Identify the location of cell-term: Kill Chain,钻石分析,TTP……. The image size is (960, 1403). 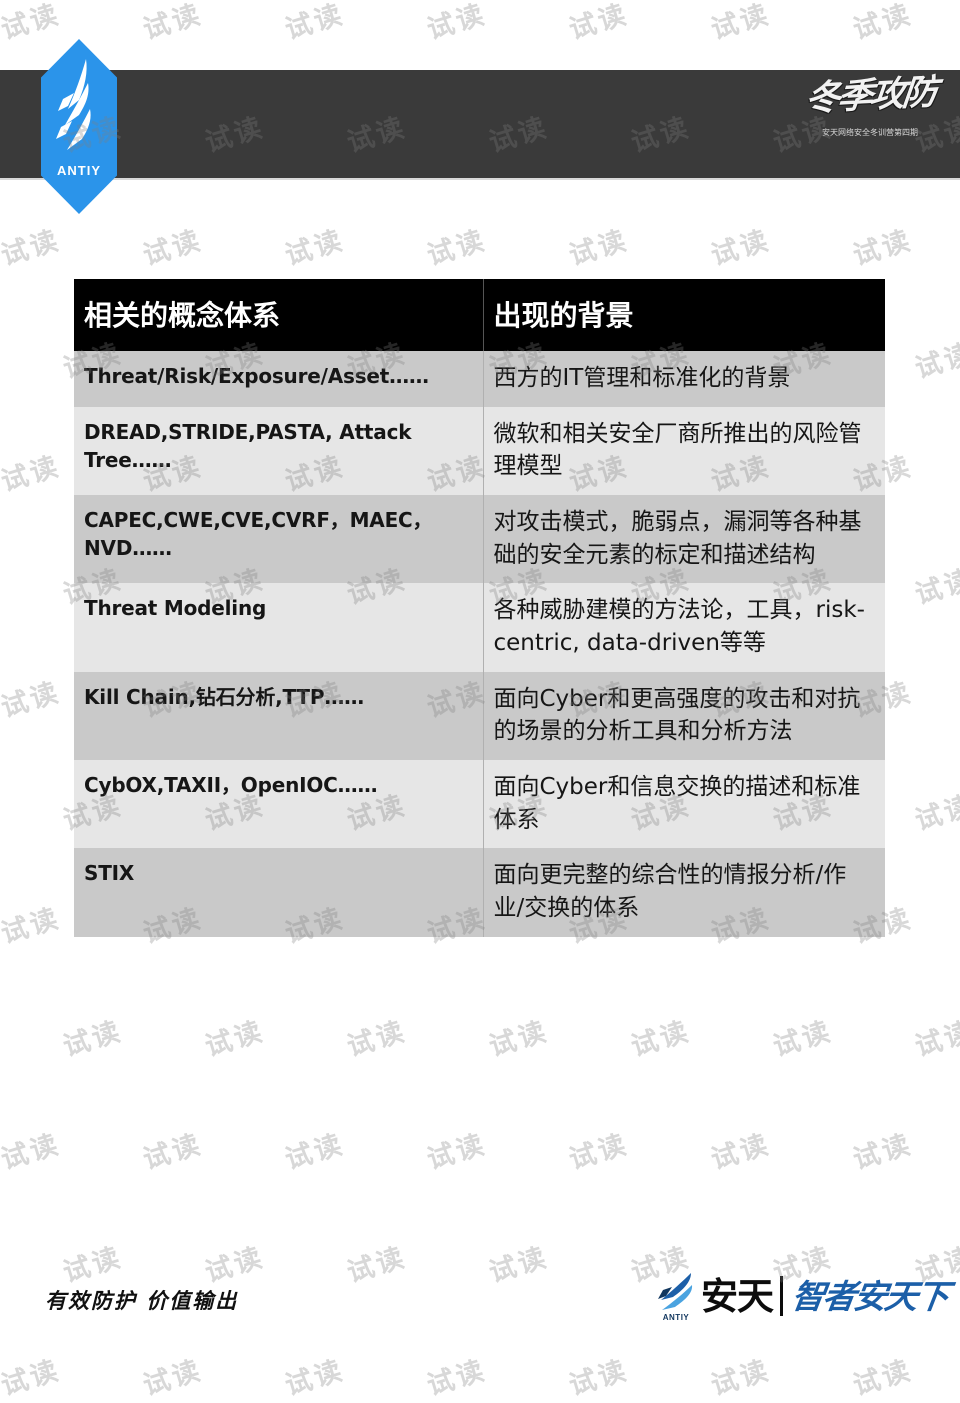
(279, 715).